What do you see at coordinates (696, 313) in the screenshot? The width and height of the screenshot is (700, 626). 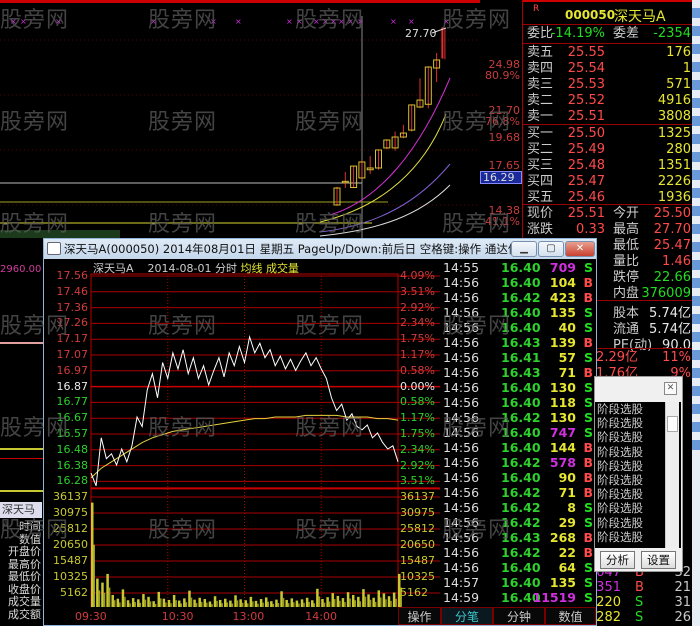 I see `toolbar-strip` at bounding box center [696, 313].